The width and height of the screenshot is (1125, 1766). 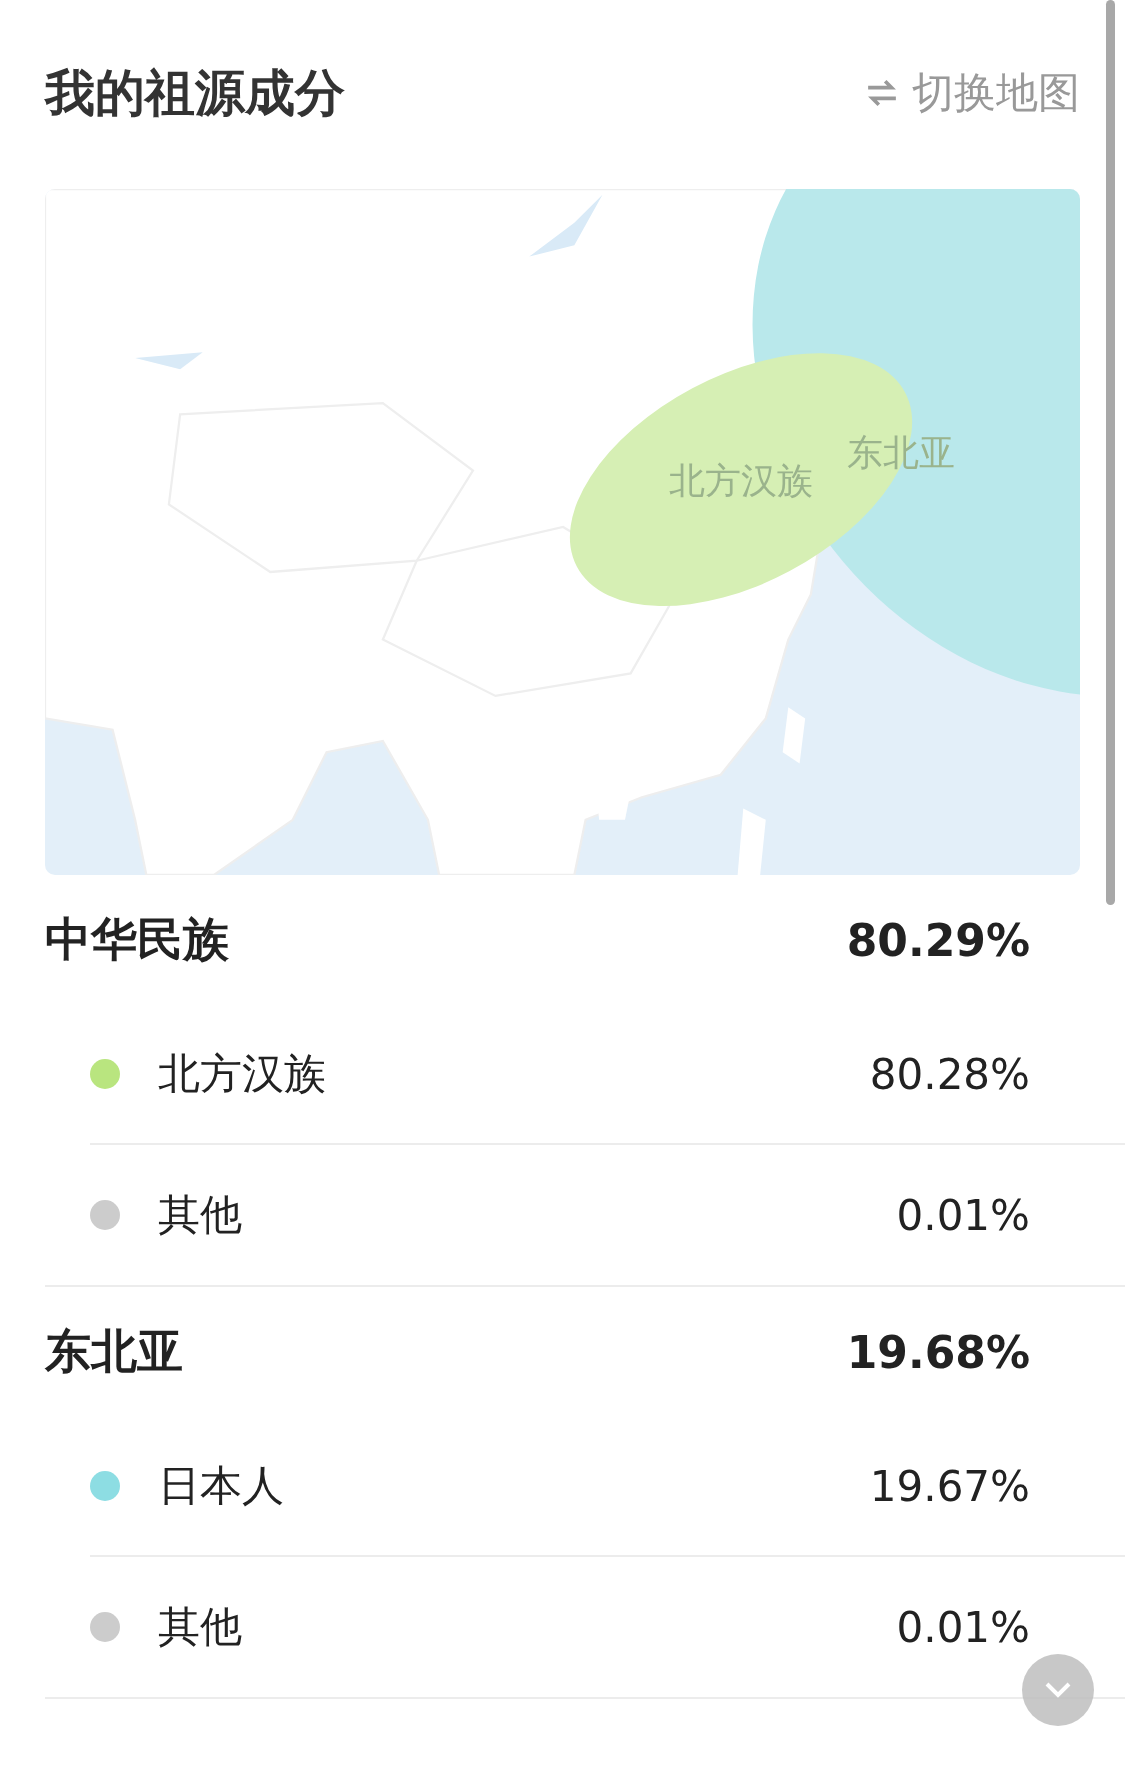 I want to click on item-name: 日本人, so click(x=221, y=1486).